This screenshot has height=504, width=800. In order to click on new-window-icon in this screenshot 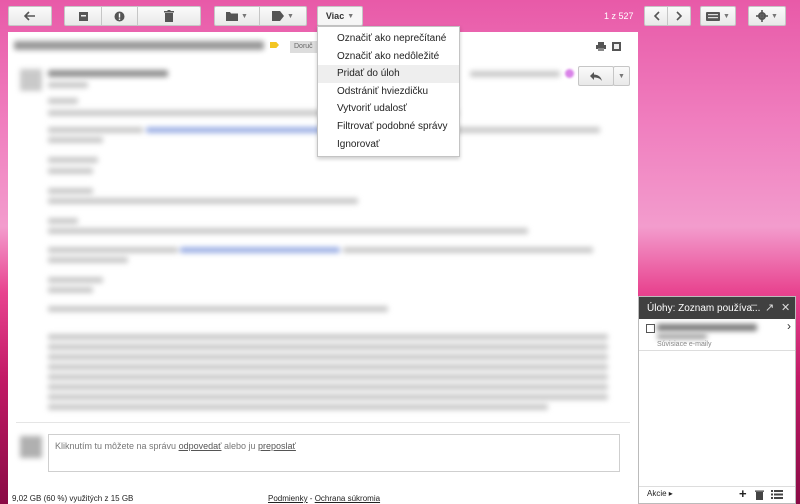, I will do `click(616, 46)`.